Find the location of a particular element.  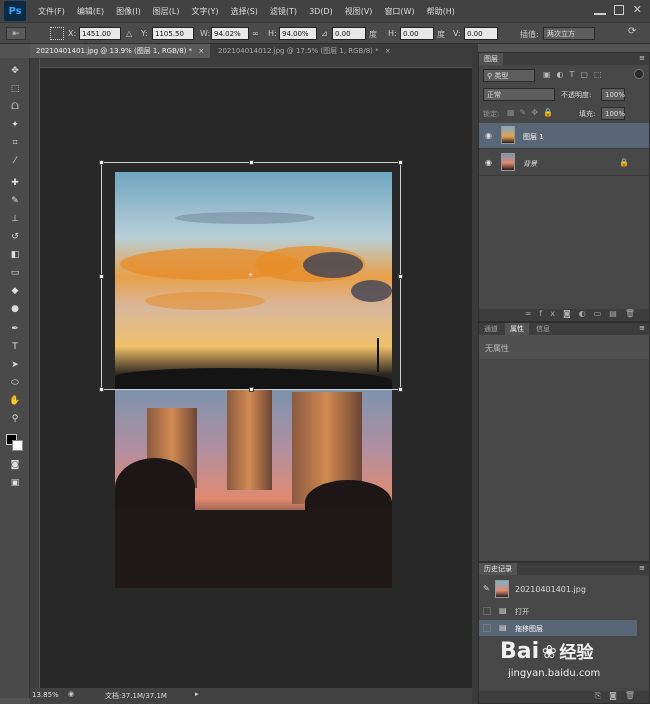

history-panel-tab: 历史记录 is located at coordinates (498, 569).